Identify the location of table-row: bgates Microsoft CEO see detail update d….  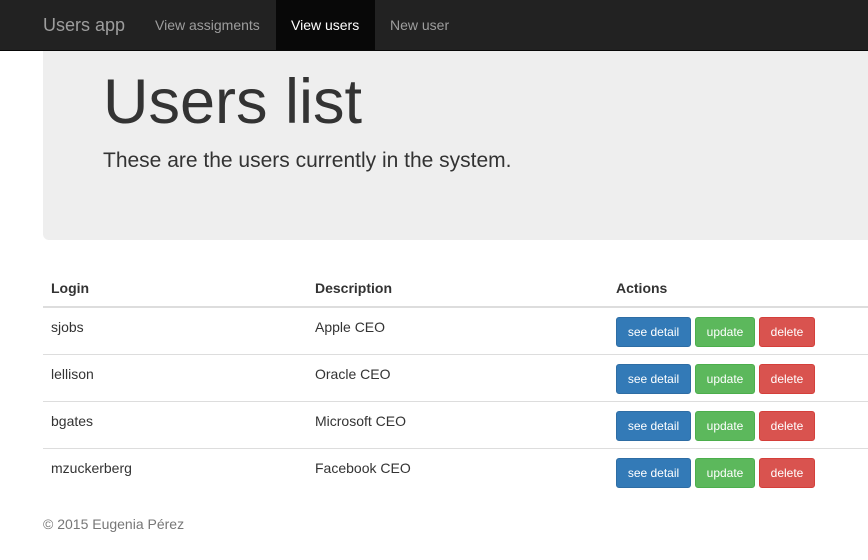
(455, 425).